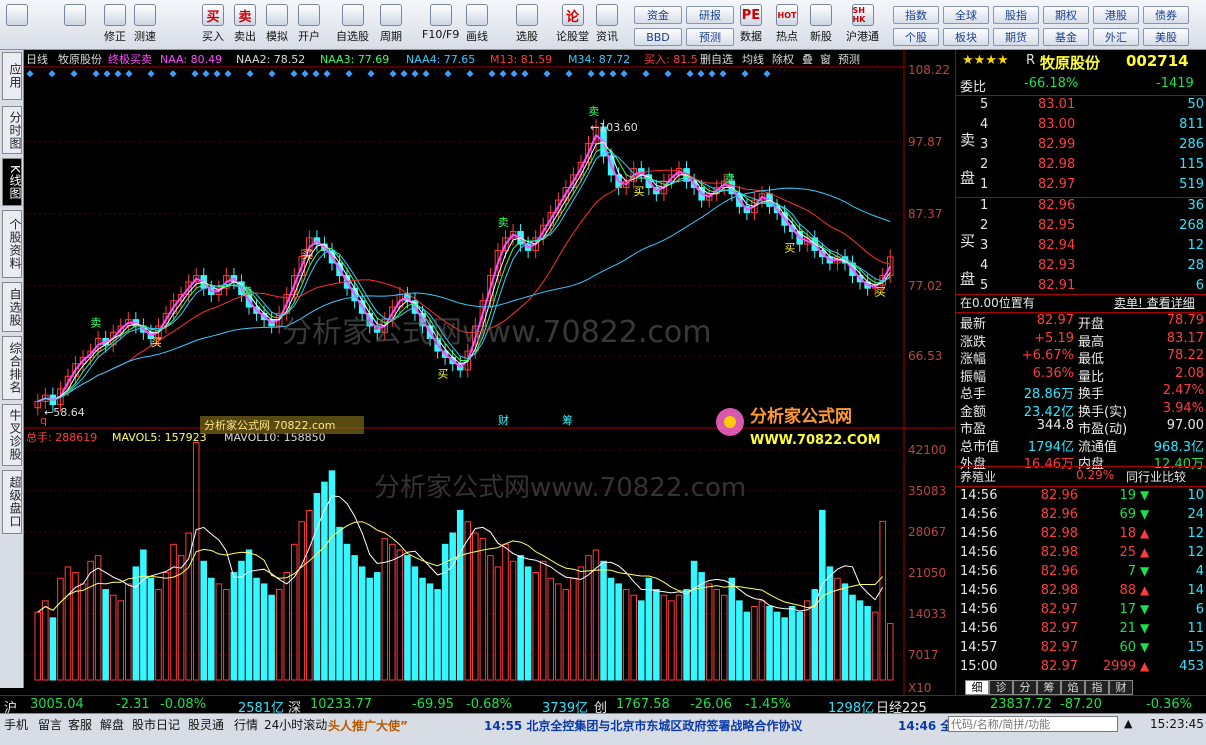  I want to click on market-button-0-3: 期权, so click(1066, 15).